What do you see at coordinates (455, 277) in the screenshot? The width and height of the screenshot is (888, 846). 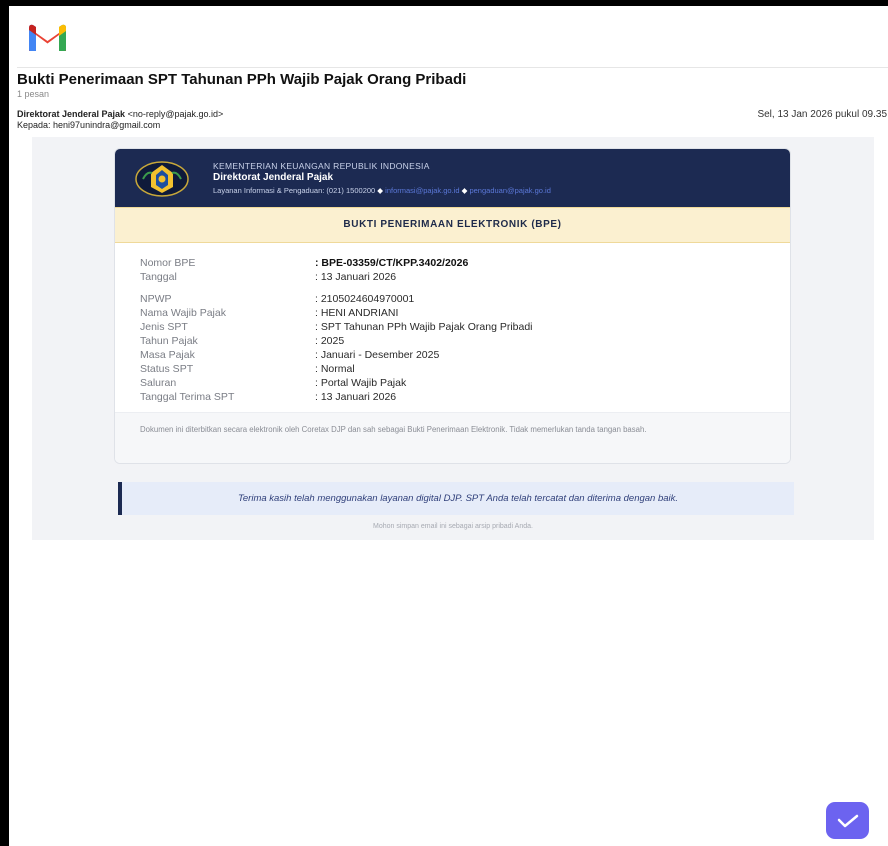 I see `detail-row: Tanggal : 13 Januari 2026` at bounding box center [455, 277].